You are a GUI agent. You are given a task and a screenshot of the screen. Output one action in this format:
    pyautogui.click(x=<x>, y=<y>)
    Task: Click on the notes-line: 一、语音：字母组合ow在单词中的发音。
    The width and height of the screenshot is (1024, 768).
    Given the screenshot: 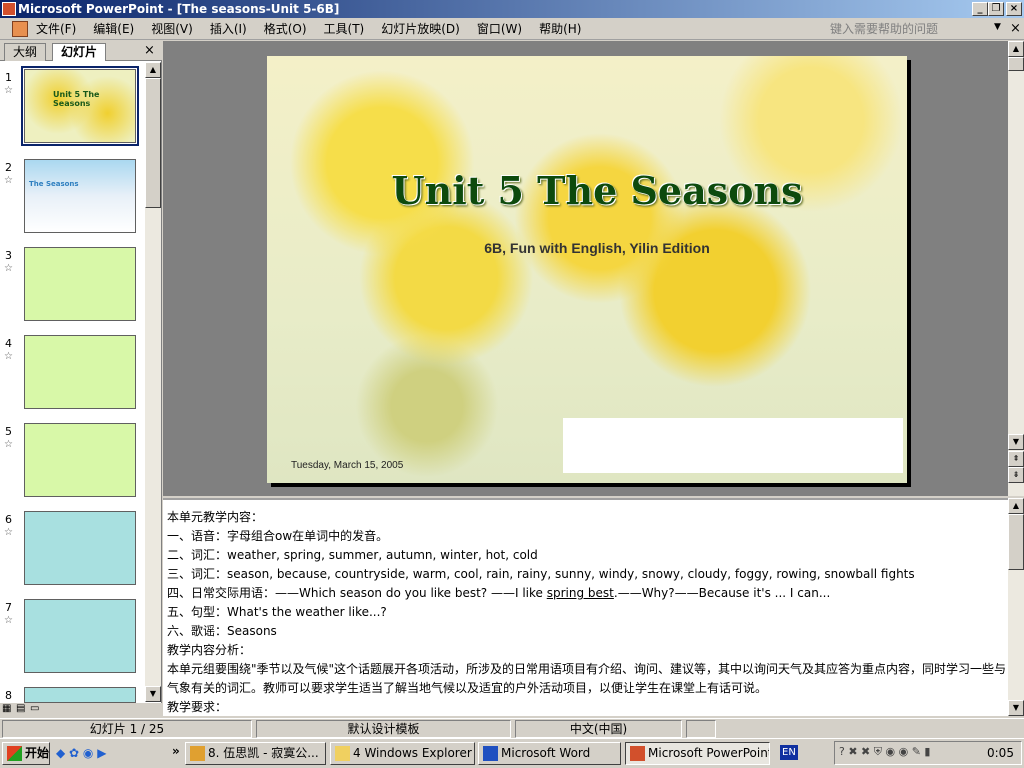 What is the action you would take?
    pyautogui.click(x=278, y=536)
    